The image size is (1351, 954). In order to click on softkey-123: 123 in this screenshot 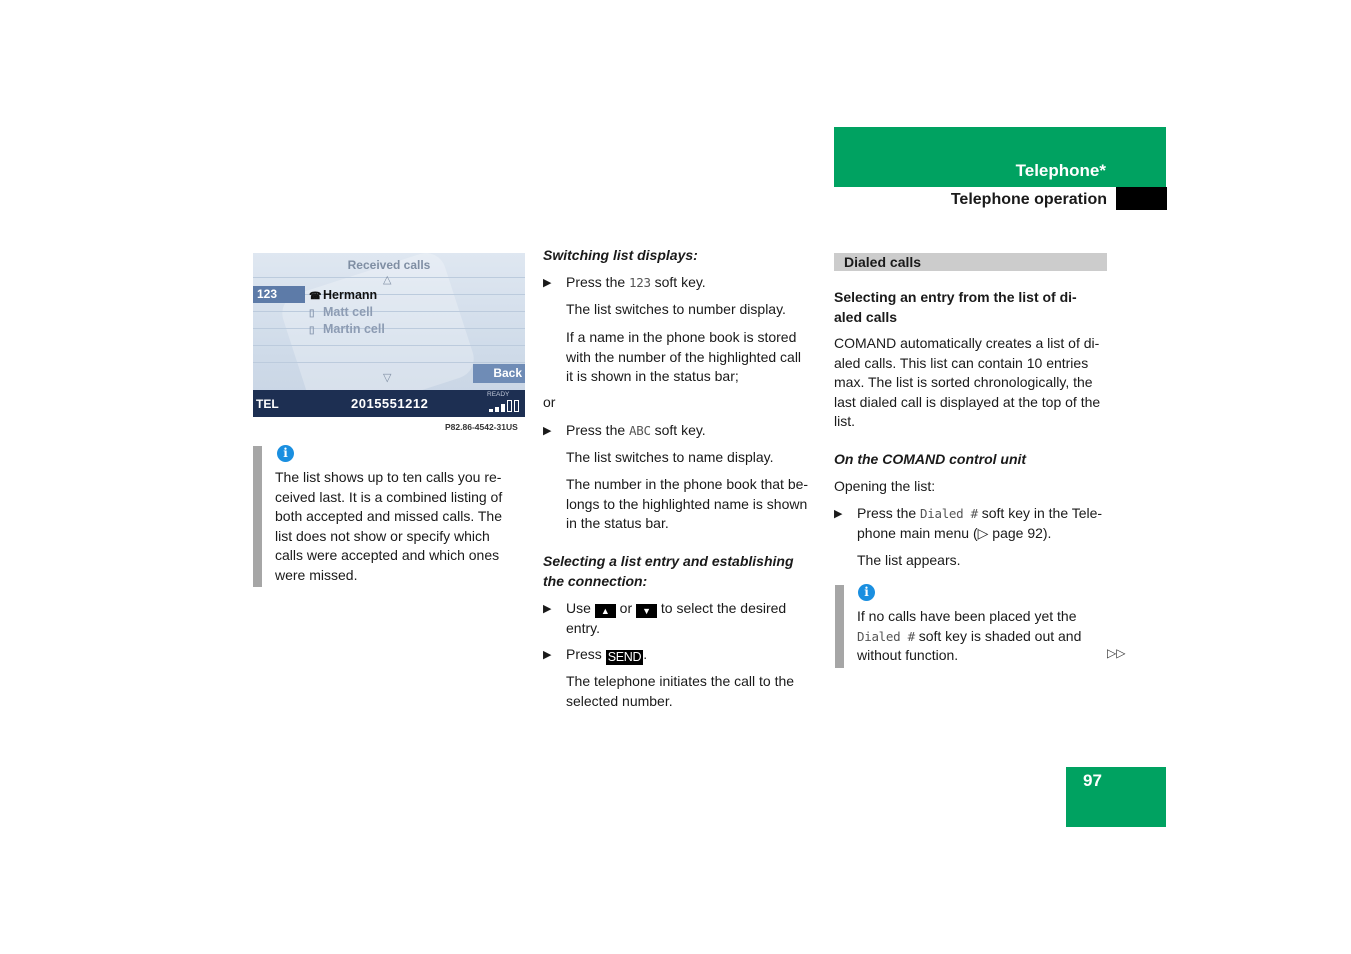, I will do `click(279, 294)`.